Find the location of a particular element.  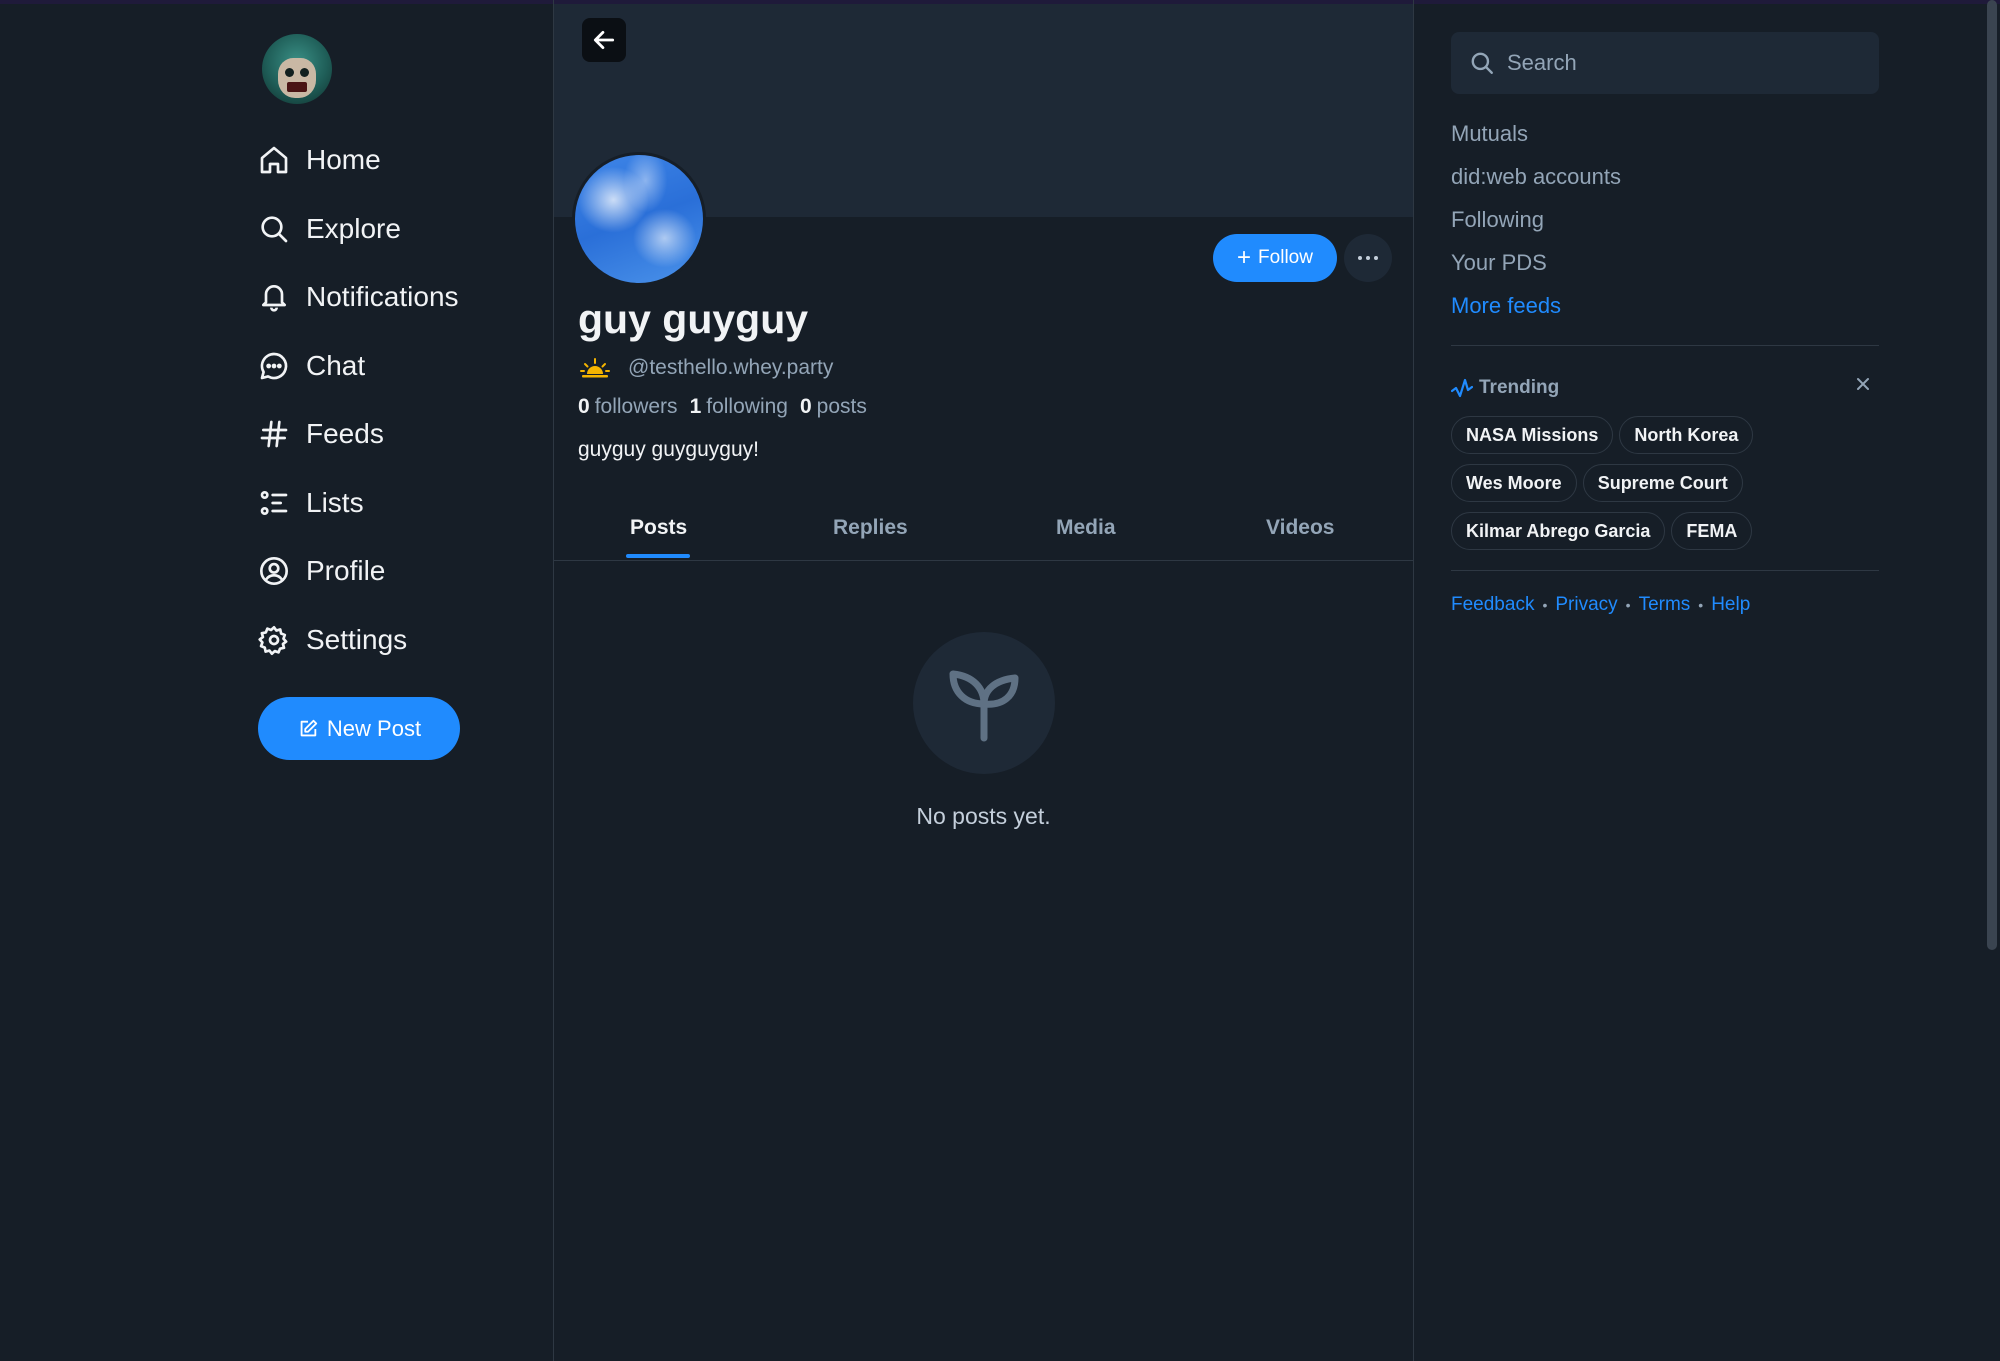

nav-item-notifications: Notifications is located at coordinates (358, 297).